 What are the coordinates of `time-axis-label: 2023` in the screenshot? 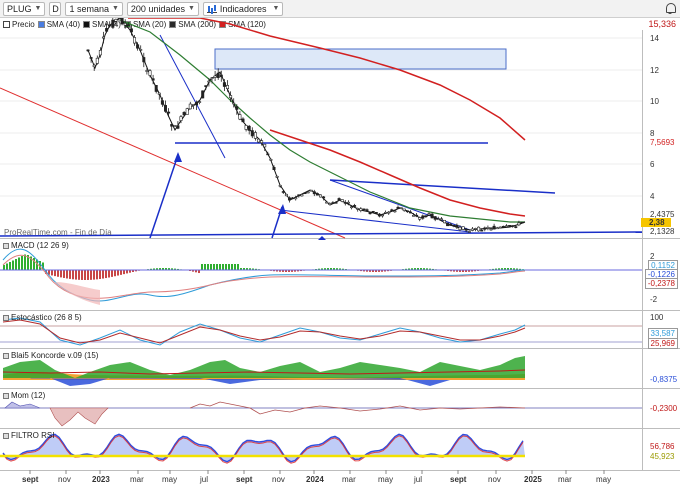 It's located at (101, 479).